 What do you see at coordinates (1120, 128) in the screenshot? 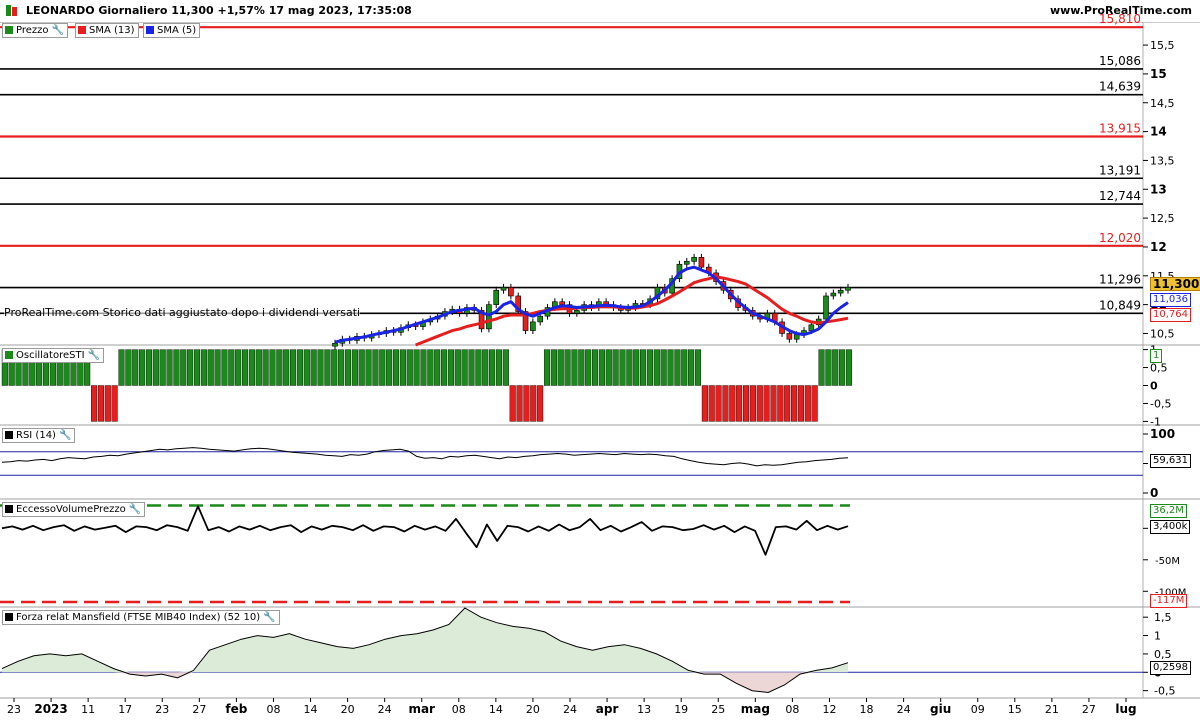
I see `level-label: 13,915` at bounding box center [1120, 128].